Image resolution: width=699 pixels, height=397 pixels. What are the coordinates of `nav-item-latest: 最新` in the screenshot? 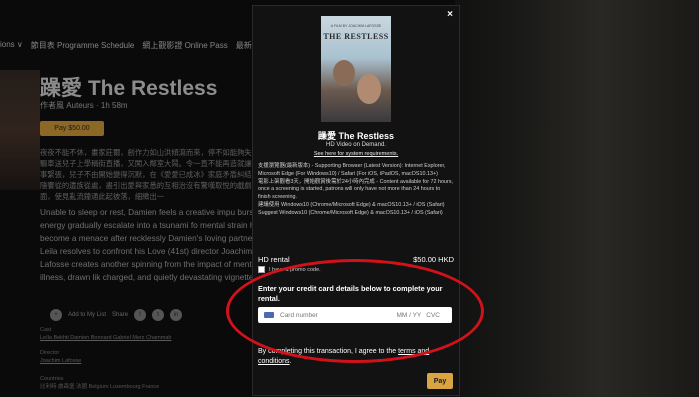 It's located at (244, 45).